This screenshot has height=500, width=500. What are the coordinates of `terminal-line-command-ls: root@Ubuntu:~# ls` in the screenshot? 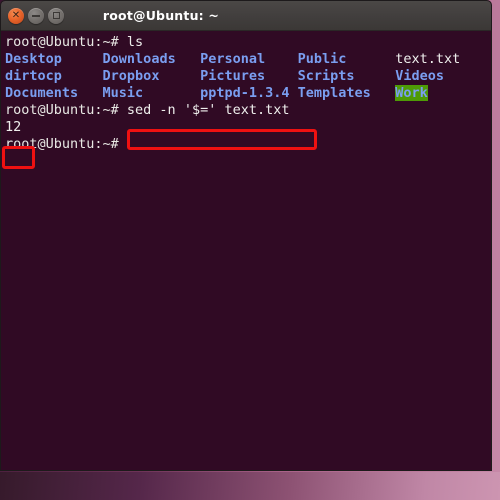 It's located at (248, 42).